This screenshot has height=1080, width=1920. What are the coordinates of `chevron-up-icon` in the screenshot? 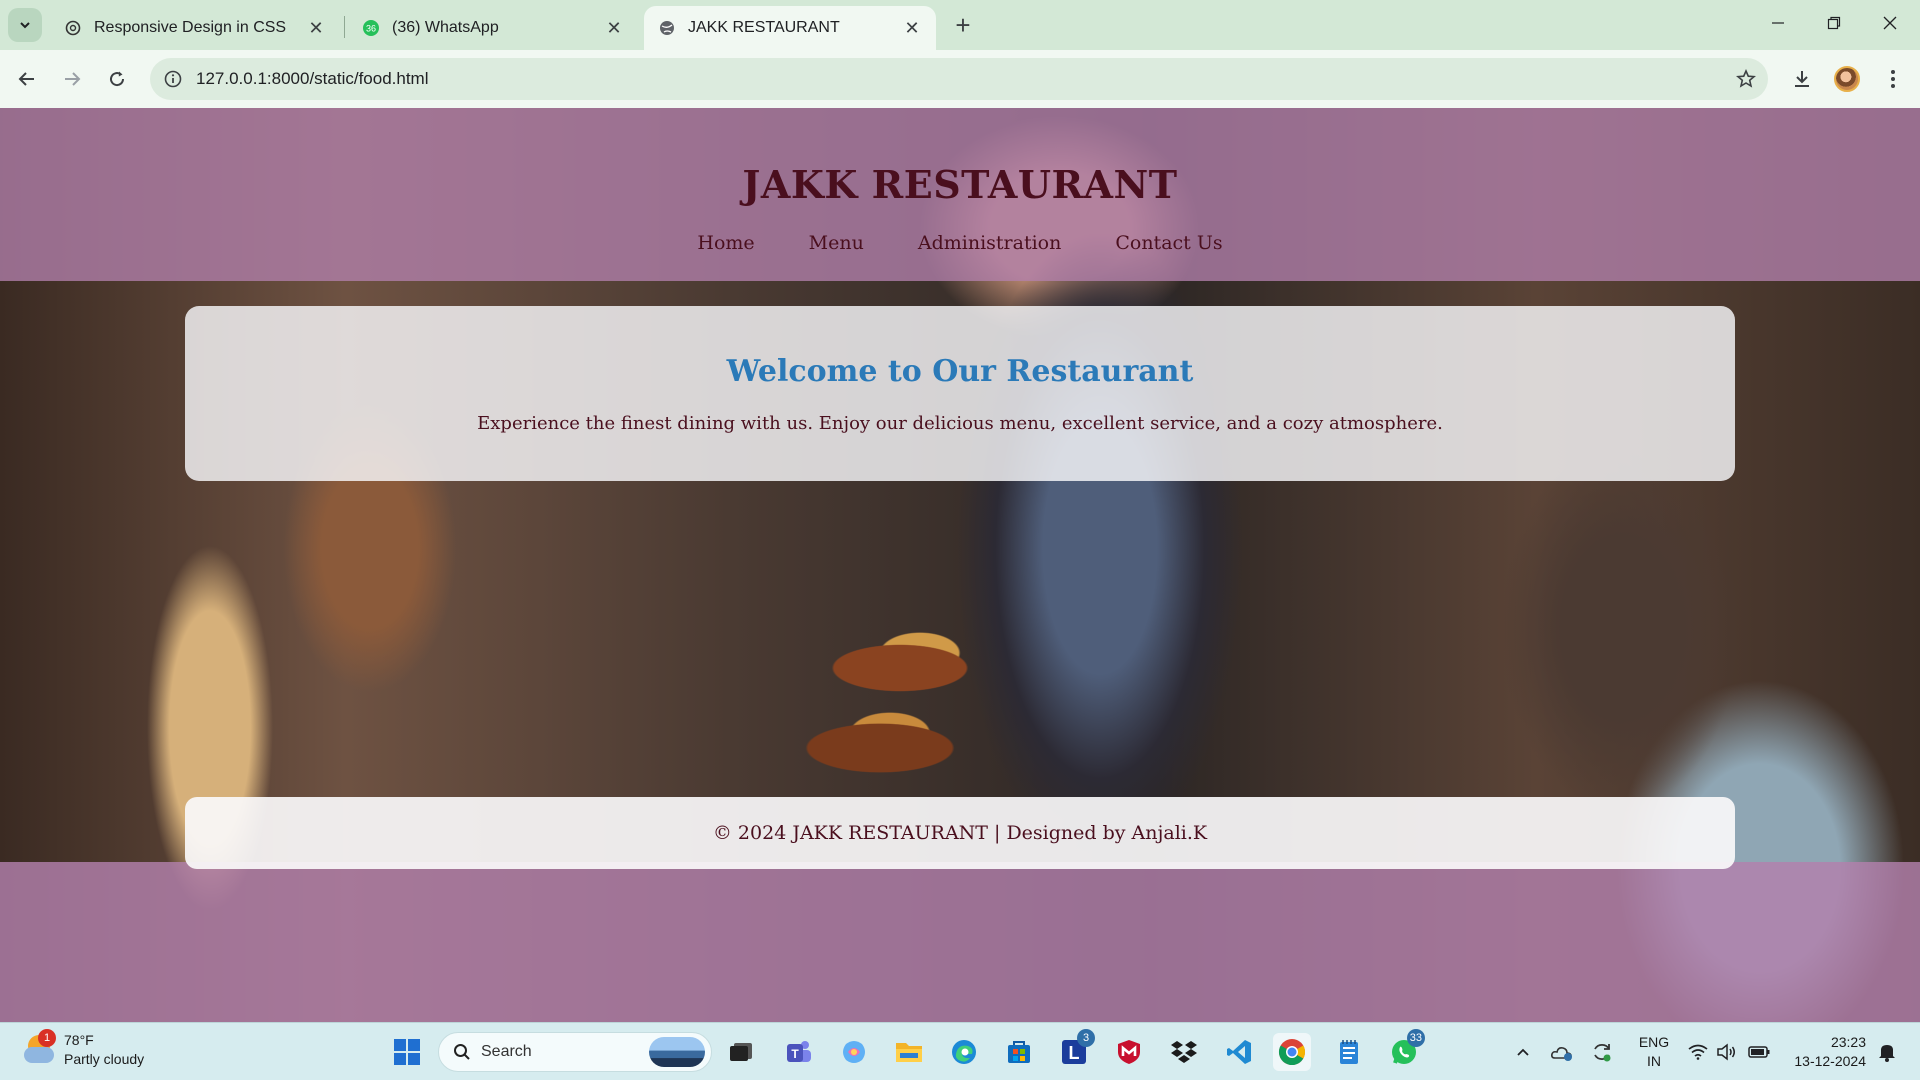 It's located at (1523, 1052).